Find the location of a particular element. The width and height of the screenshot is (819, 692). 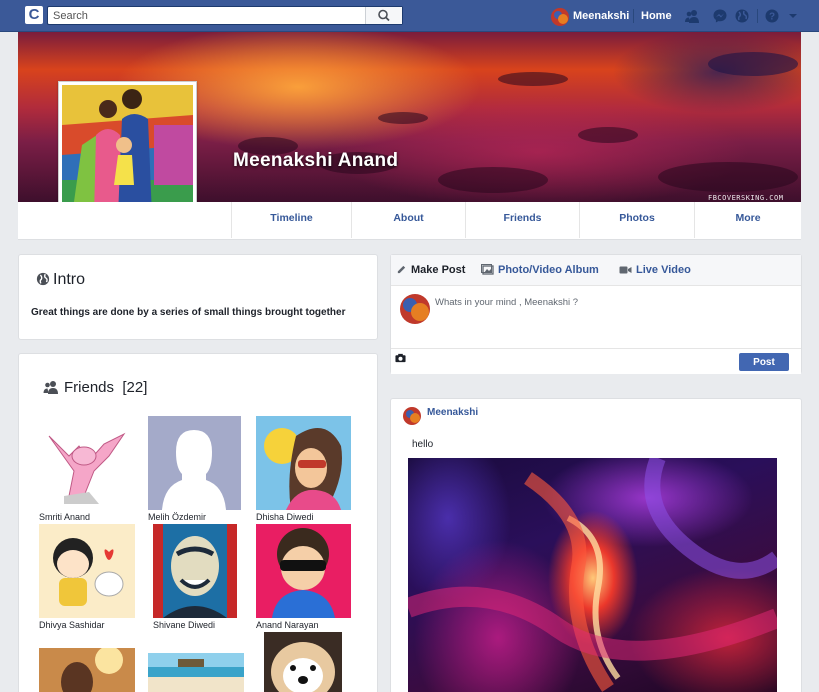

tab-timeline: Timeline is located at coordinates (291, 220).